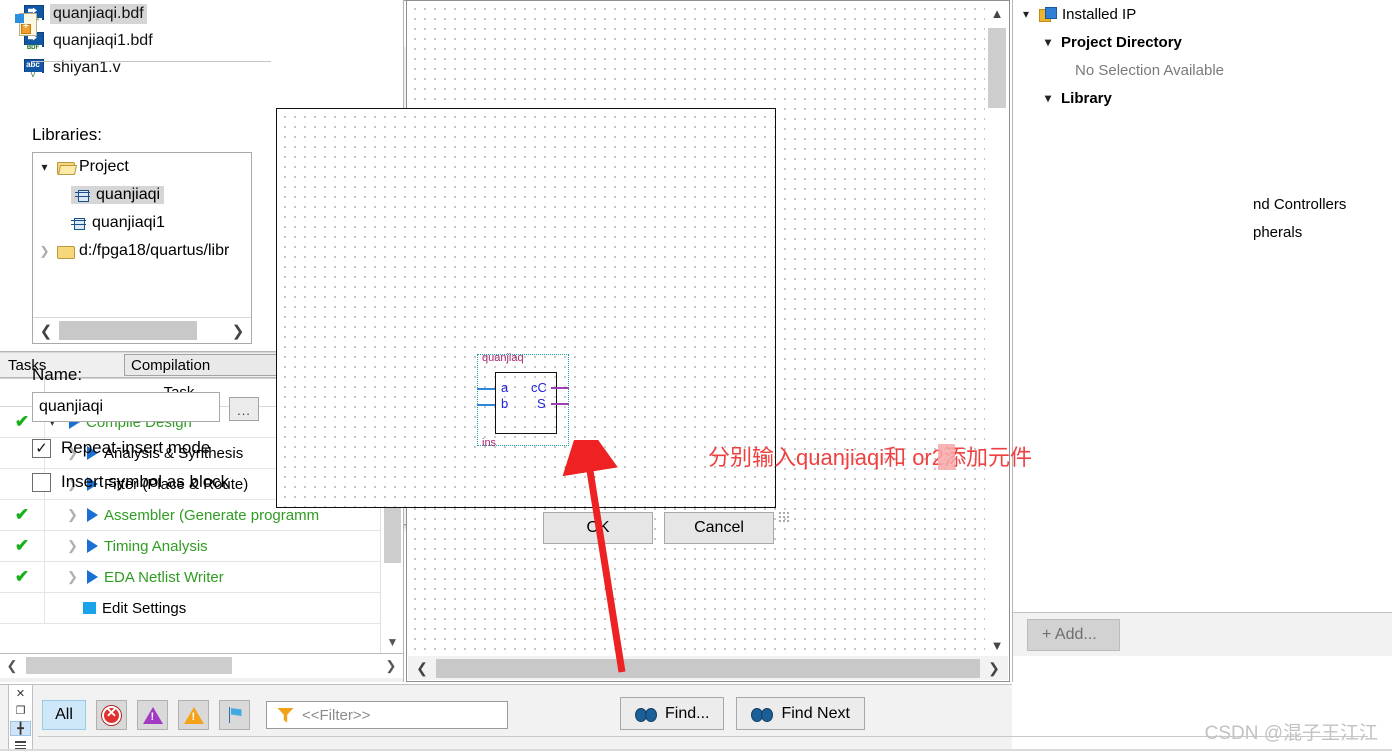 The height and width of the screenshot is (751, 1392). Describe the element at coordinates (489, 443) in the screenshot. I see `symbol-instance-label: ins` at that location.